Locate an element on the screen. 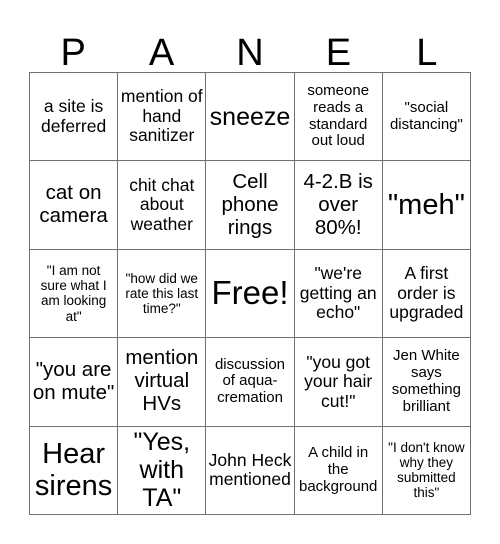 Image resolution: width=500 pixels, height=544 pixels. bingo-cell-label: Free! is located at coordinates (250, 293).